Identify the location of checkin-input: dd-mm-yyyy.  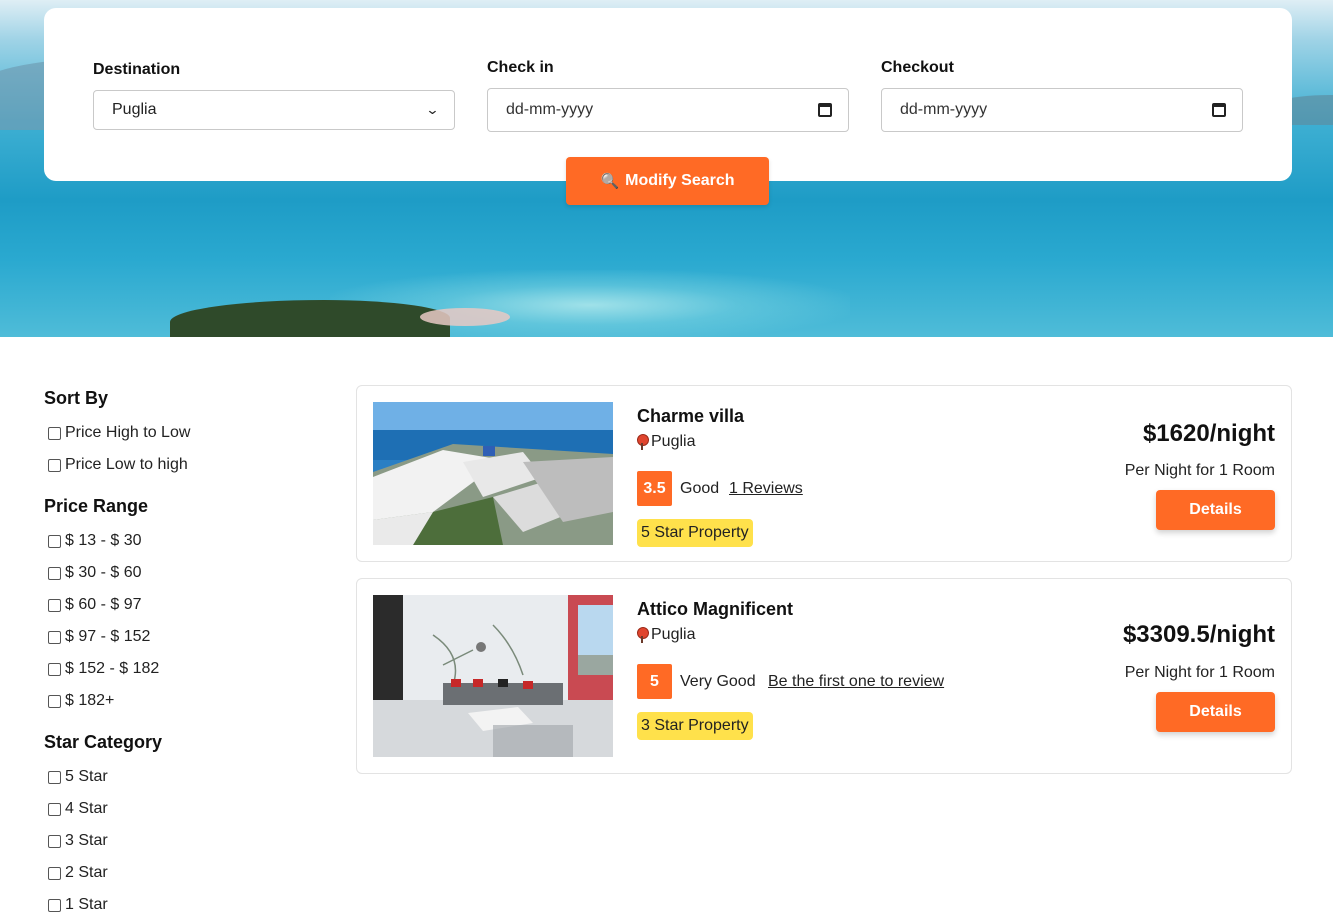
(668, 110).